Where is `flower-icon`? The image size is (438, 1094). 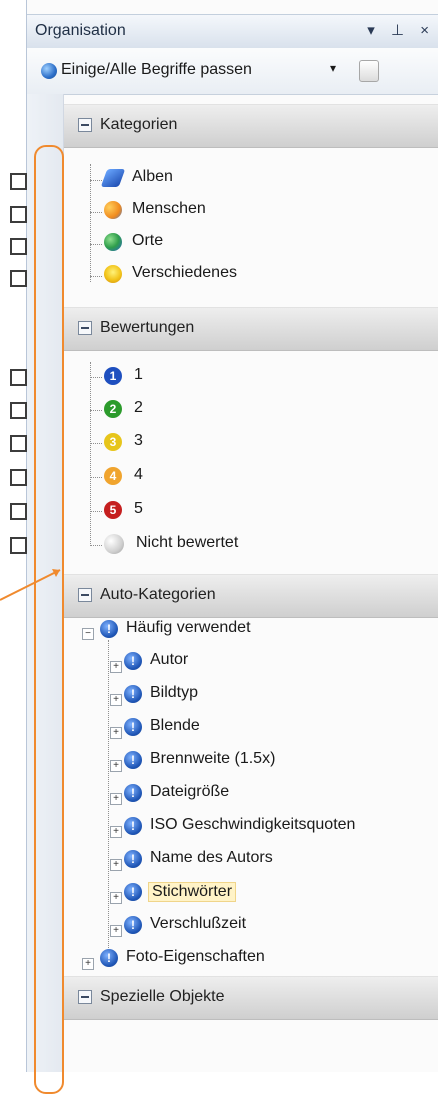
flower-icon is located at coordinates (113, 274).